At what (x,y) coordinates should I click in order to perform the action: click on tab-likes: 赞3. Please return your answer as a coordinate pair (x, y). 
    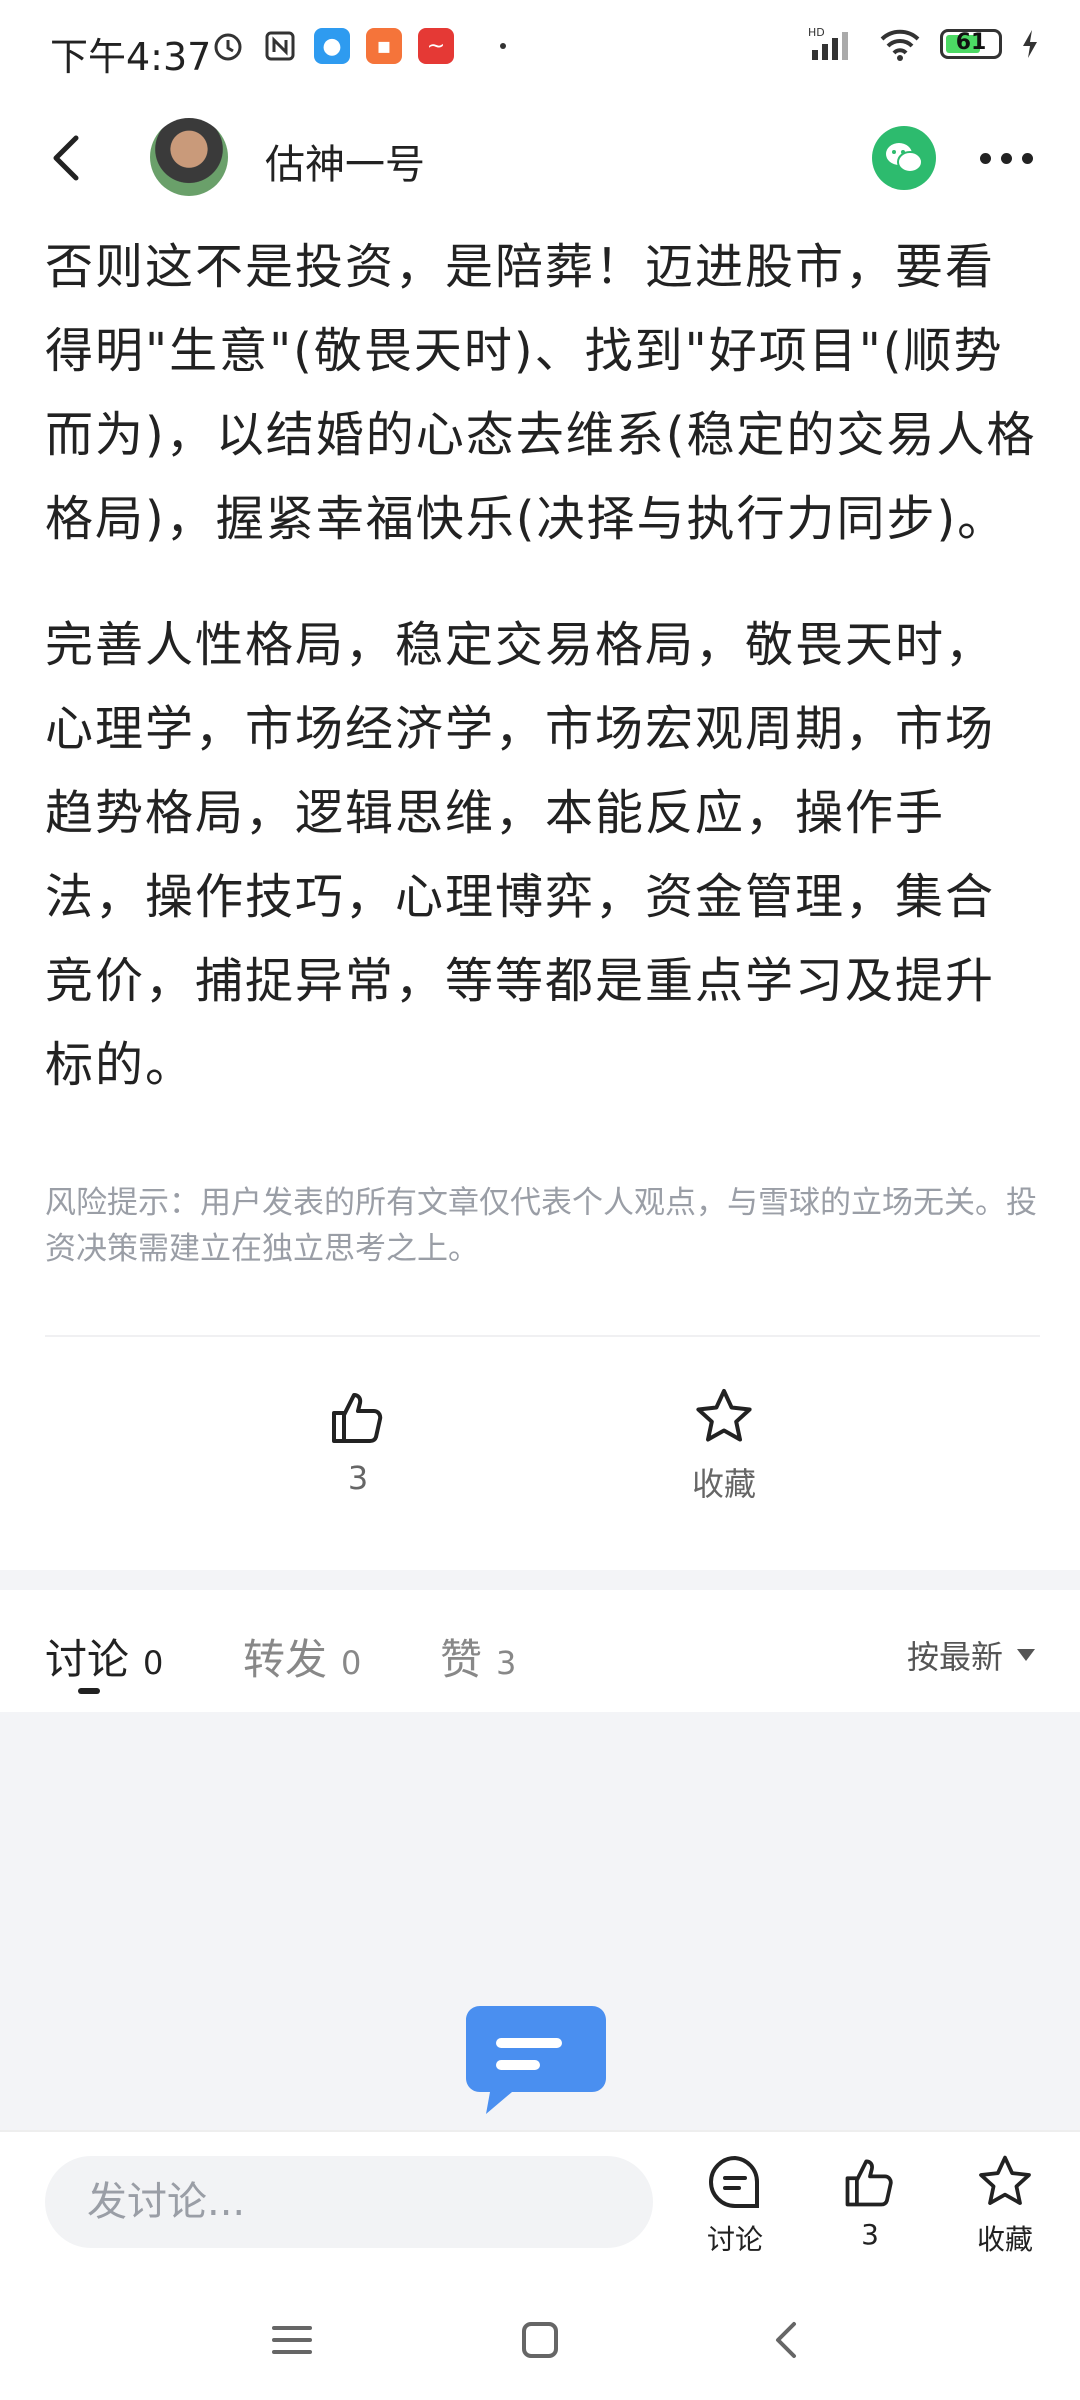
    Looking at the image, I should click on (478, 1656).